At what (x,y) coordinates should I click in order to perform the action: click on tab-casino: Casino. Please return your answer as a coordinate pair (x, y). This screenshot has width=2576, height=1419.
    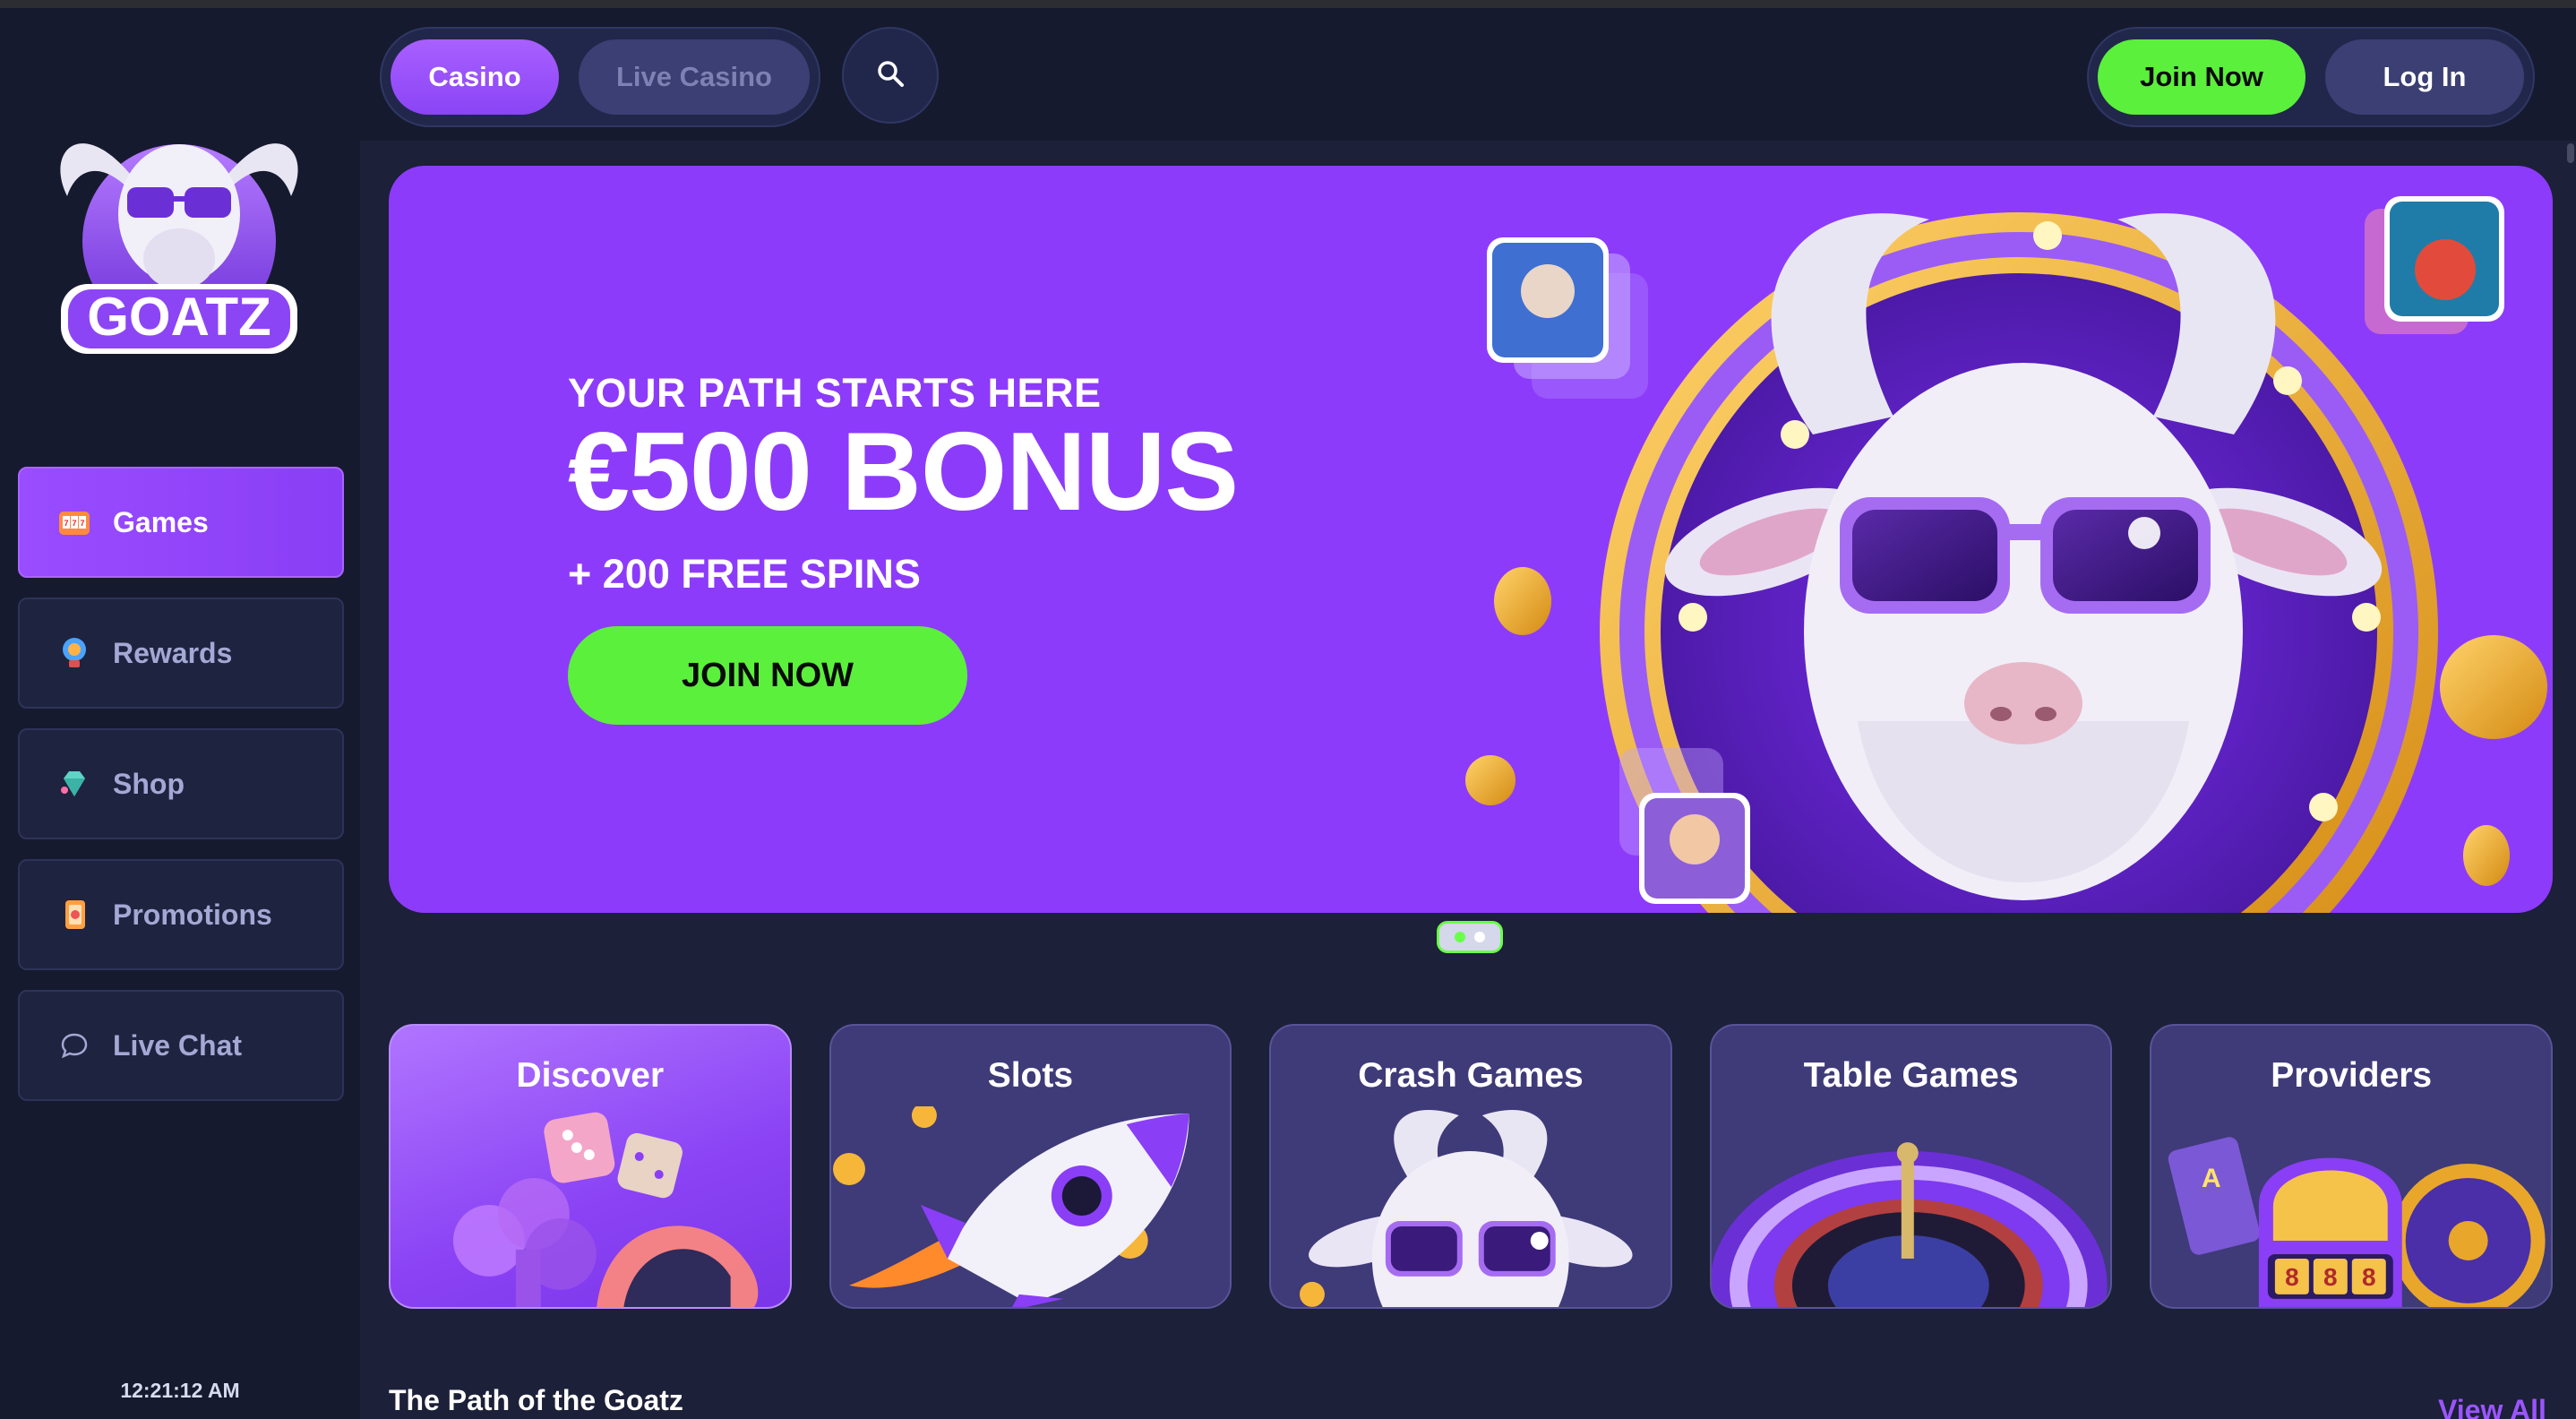
    Looking at the image, I should click on (475, 77).